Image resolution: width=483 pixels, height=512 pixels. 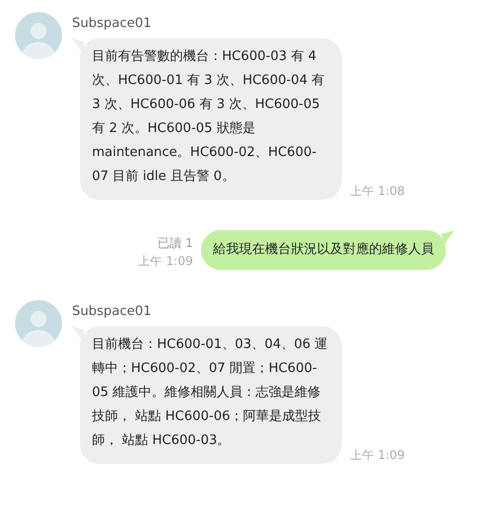 I want to click on read-receipt: 已讀 1, so click(x=175, y=243).